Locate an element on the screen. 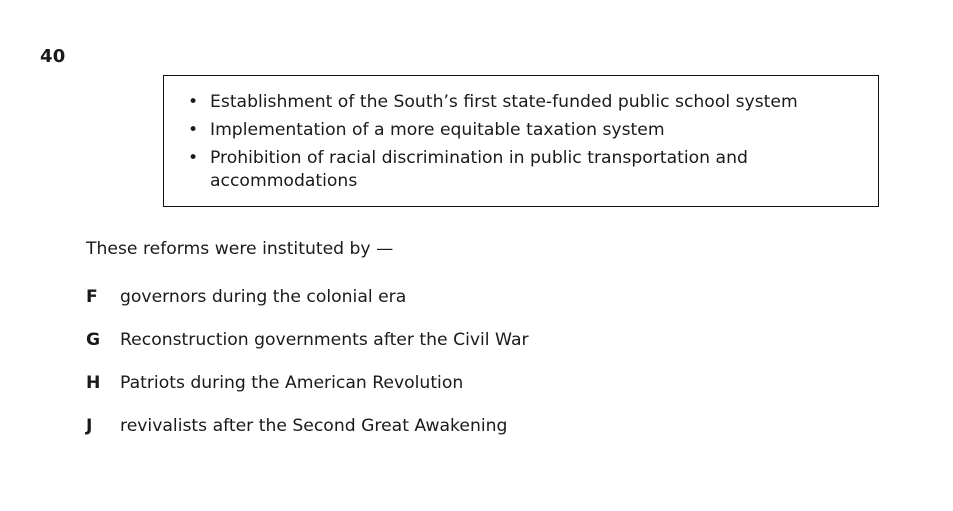  option-letter: J is located at coordinates (89, 426).